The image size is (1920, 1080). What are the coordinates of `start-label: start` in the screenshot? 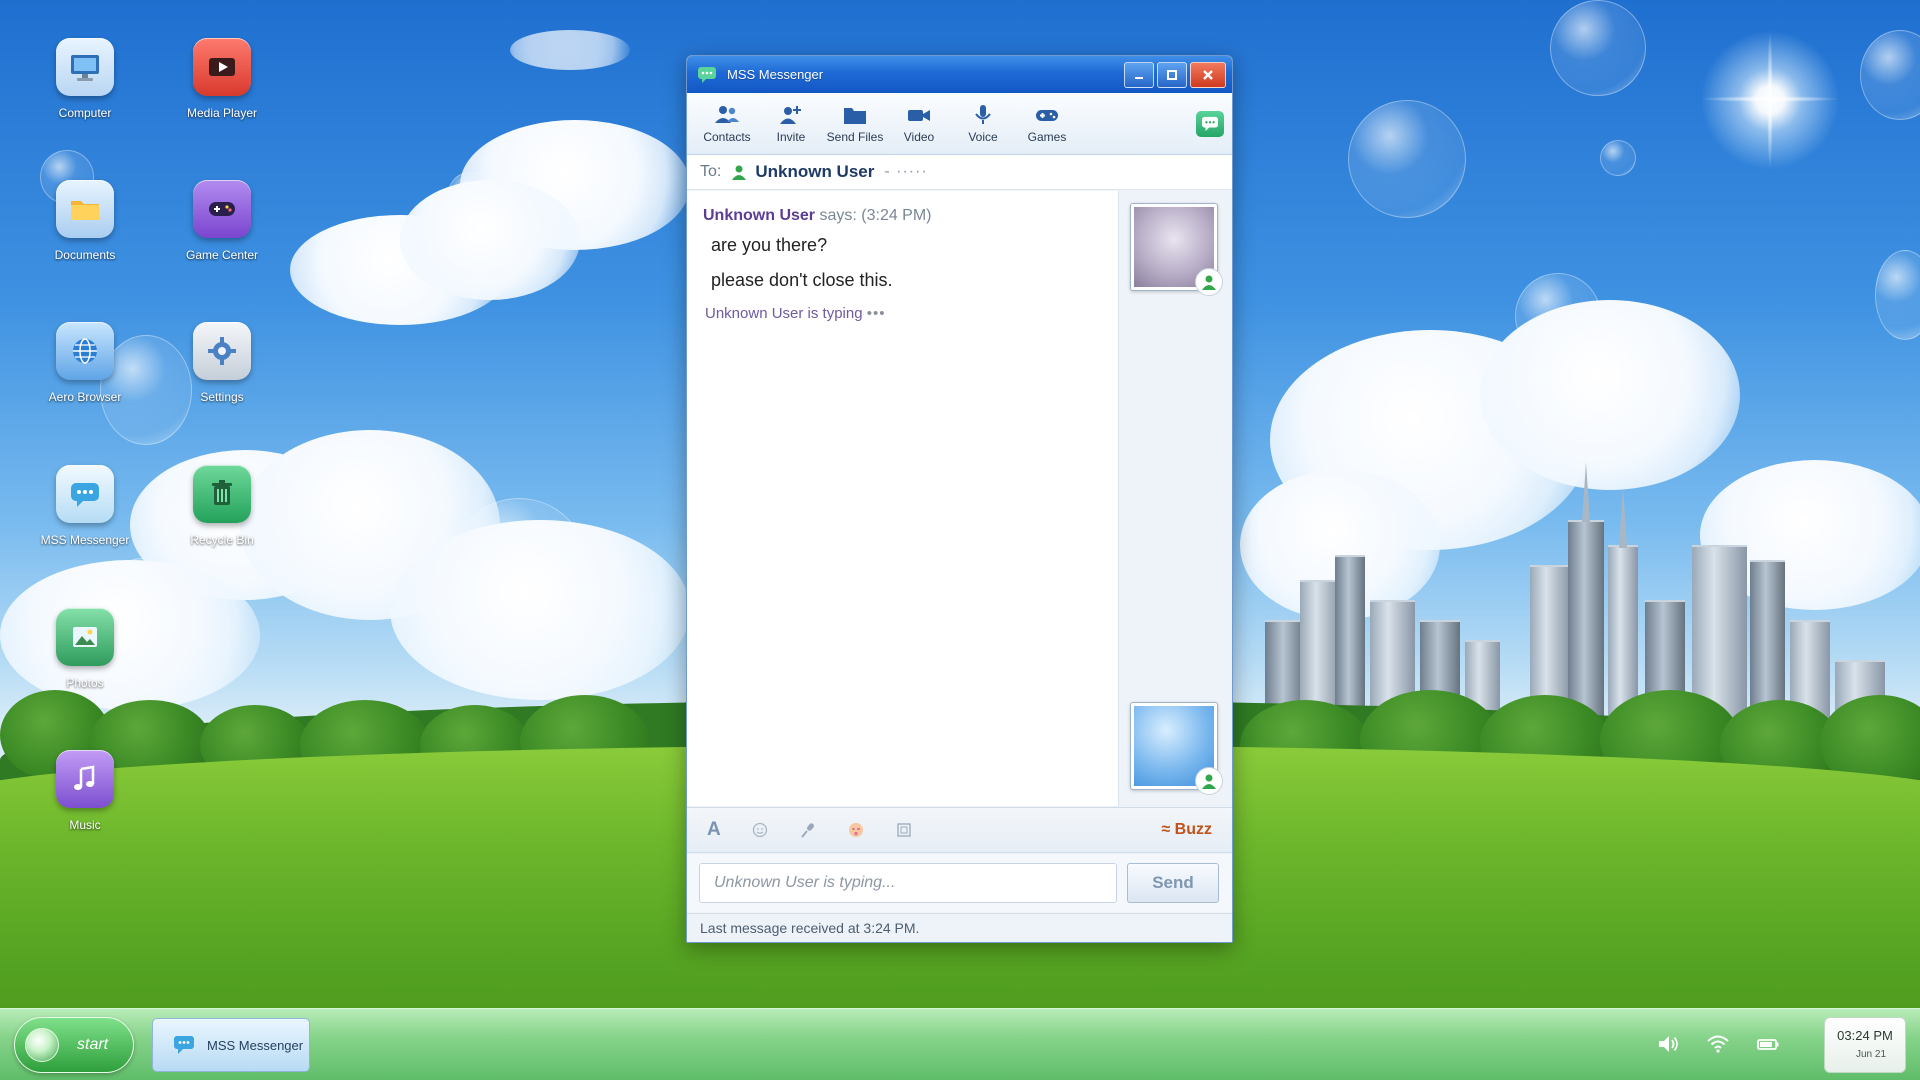 It's located at (93, 1044).